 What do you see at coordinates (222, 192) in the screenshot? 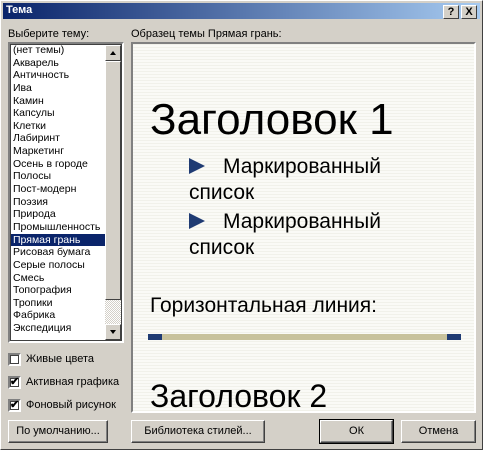
I see `bullet-1-line-2: список` at bounding box center [222, 192].